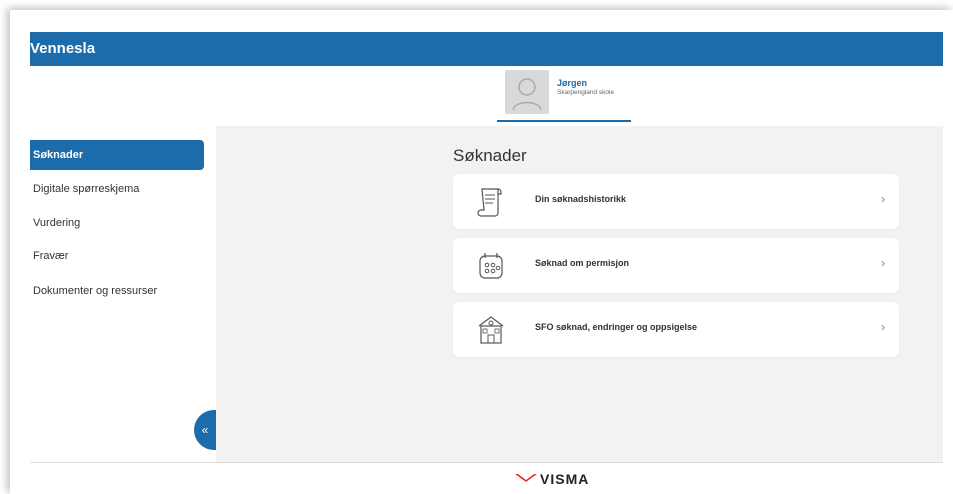  I want to click on visma-logo-icon, so click(526, 478).